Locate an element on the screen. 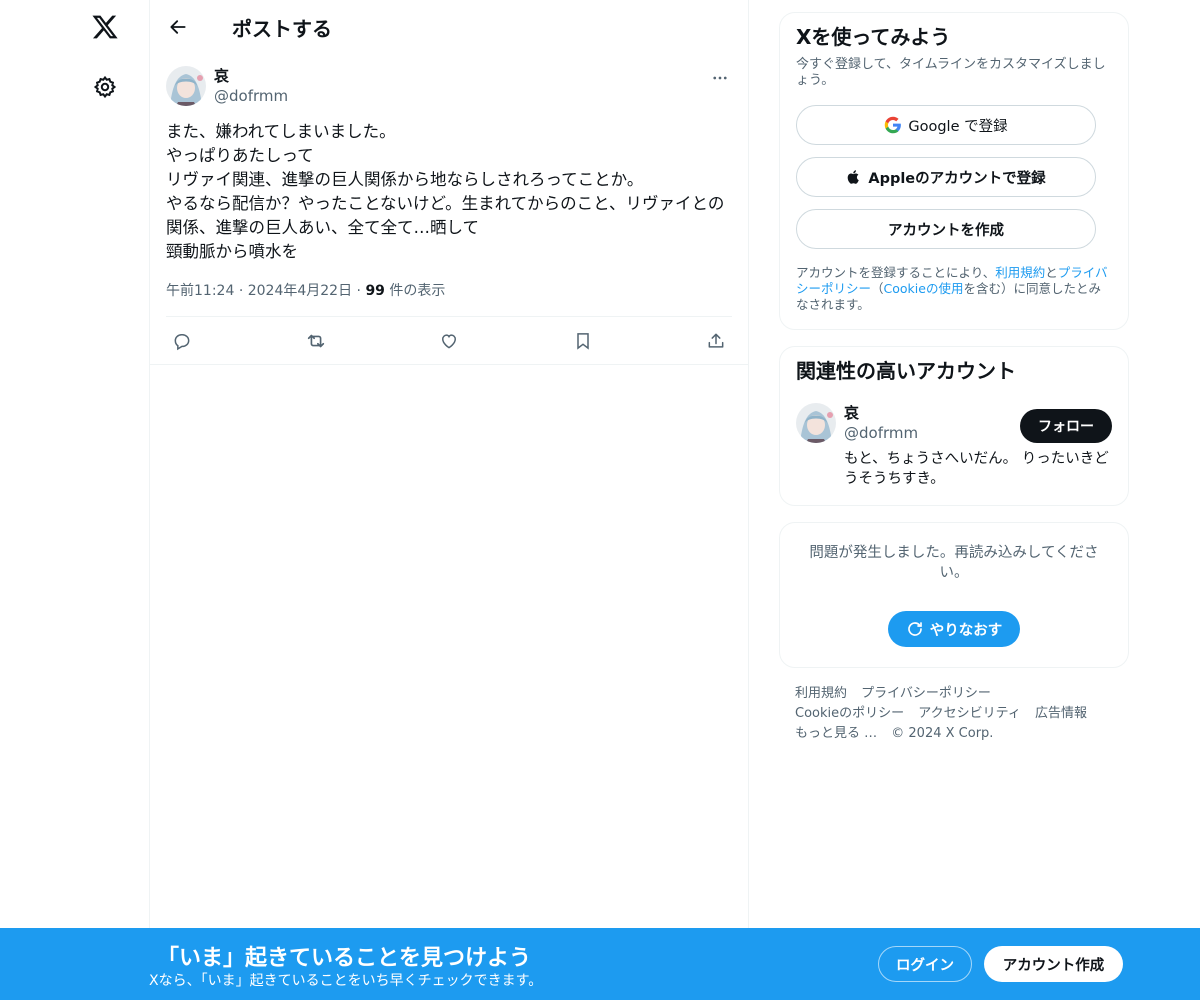 The image size is (1200, 1000). login-button: ログイン is located at coordinates (925, 964).